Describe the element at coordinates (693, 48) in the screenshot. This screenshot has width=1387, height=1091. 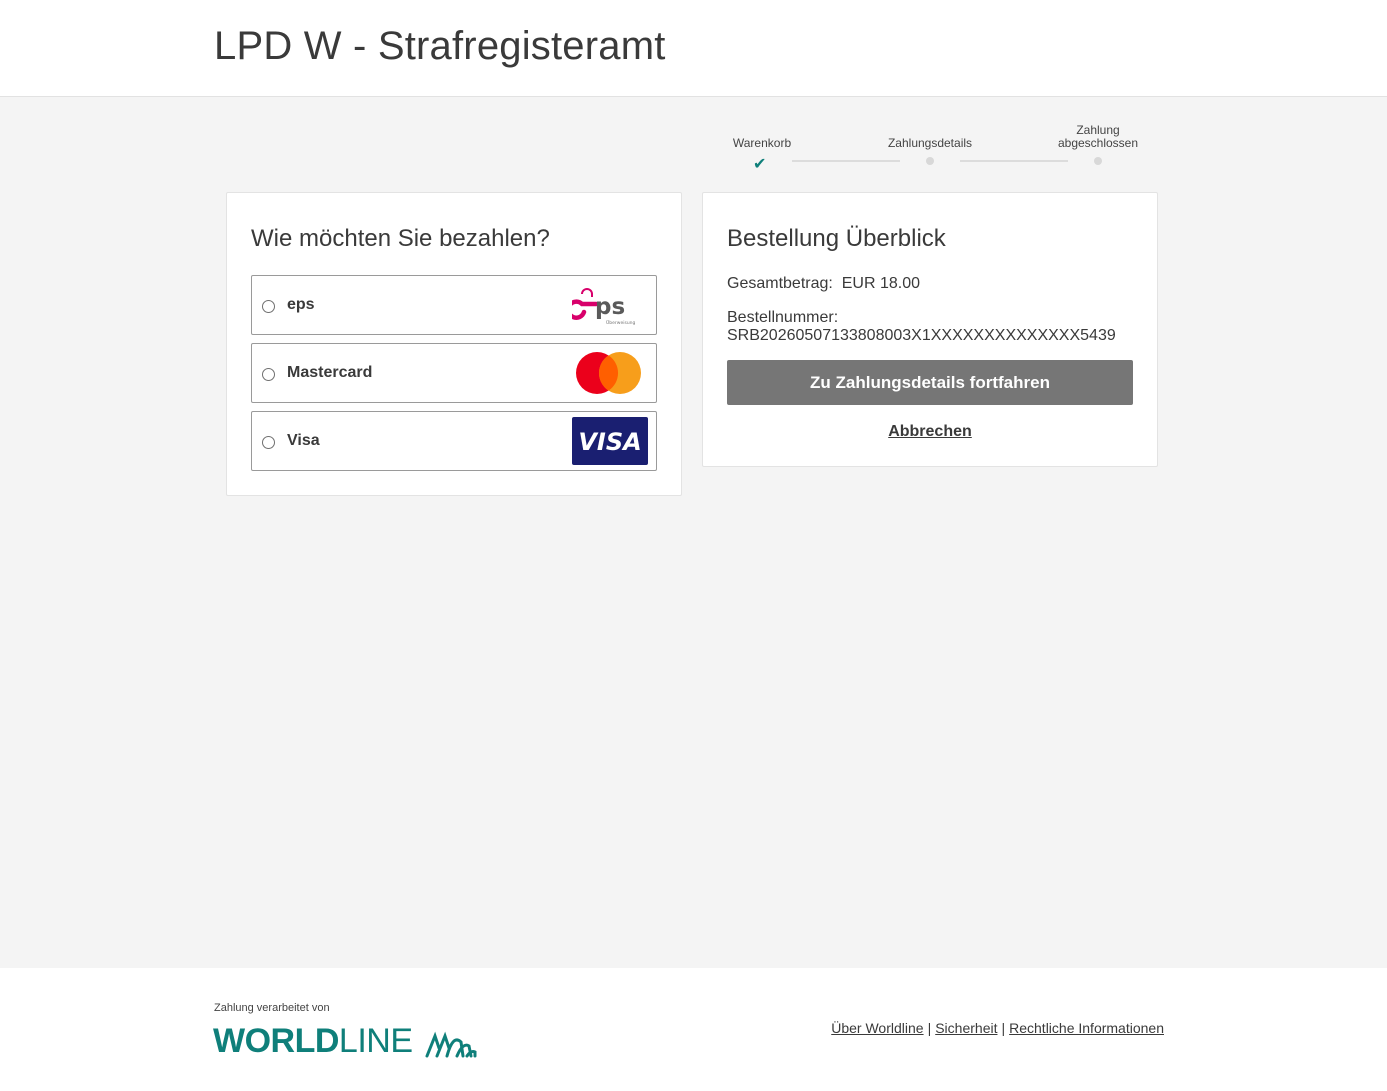
I see `page-header: LPD W - Strafregisteramt` at that location.